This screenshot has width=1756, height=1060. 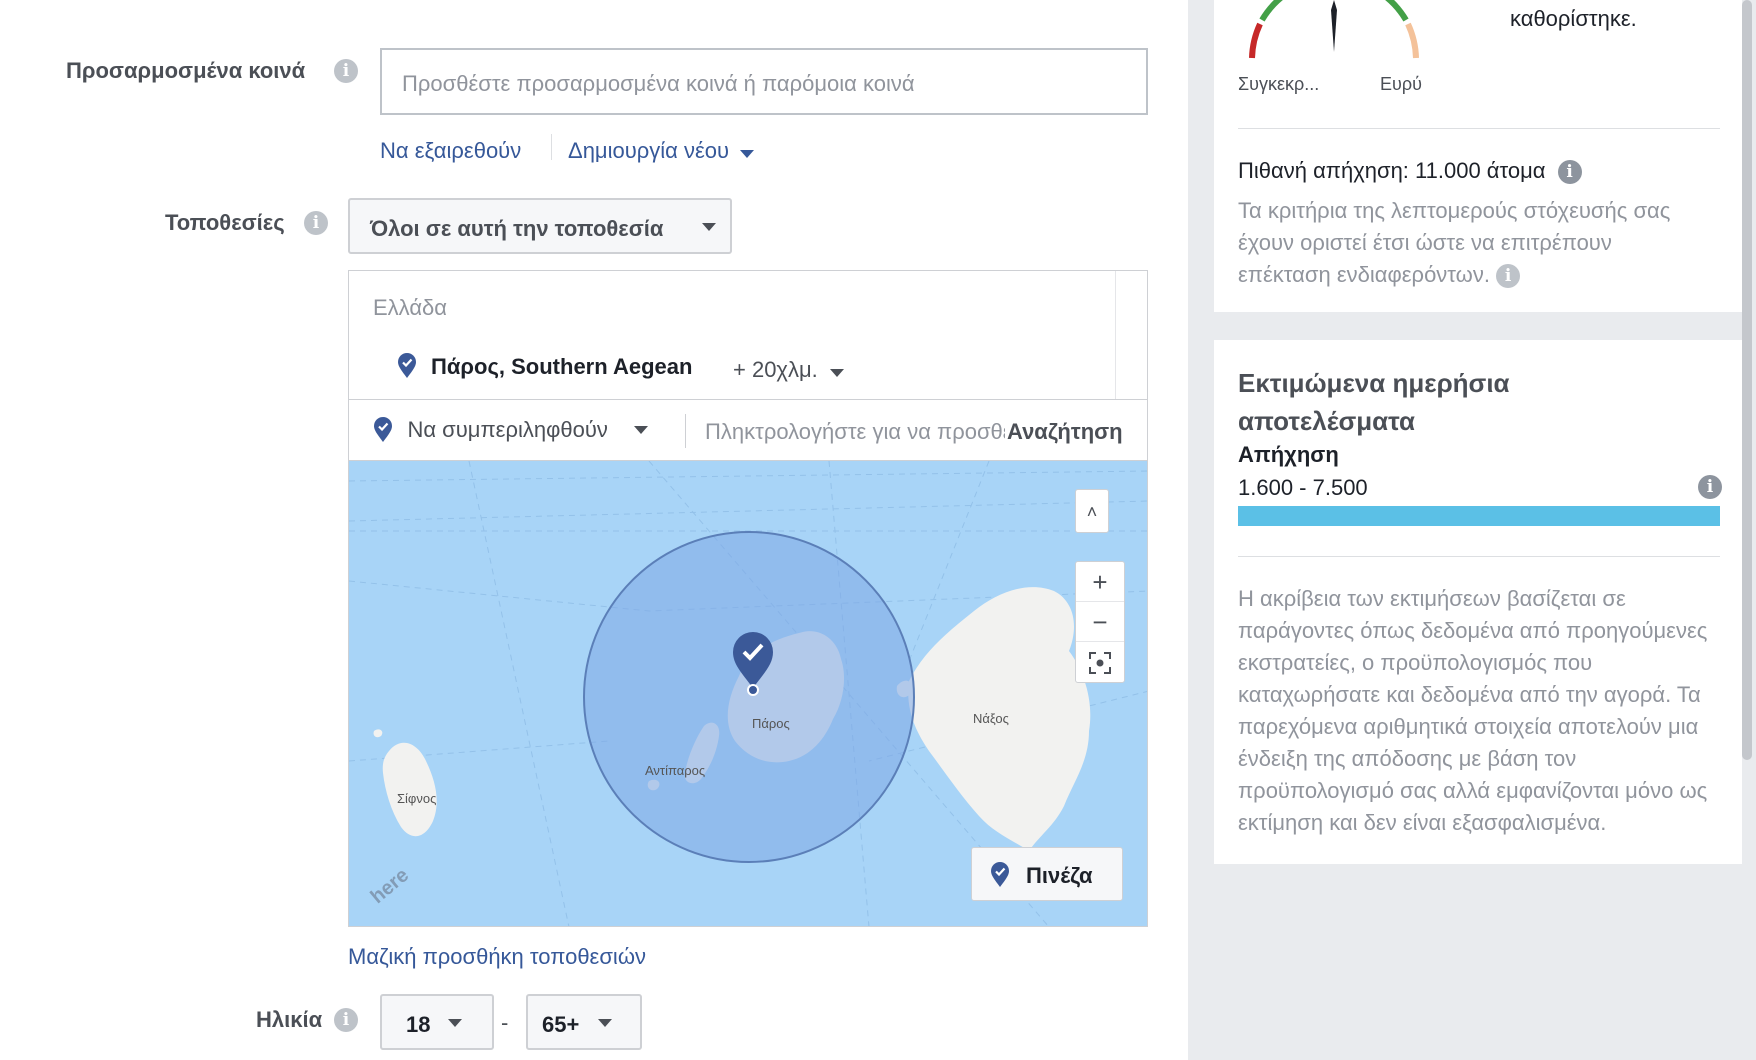 I want to click on selected-locations-list: Ελλάδα Πάρος, Southern Aegean + 20χλμ., so click(x=748, y=335).